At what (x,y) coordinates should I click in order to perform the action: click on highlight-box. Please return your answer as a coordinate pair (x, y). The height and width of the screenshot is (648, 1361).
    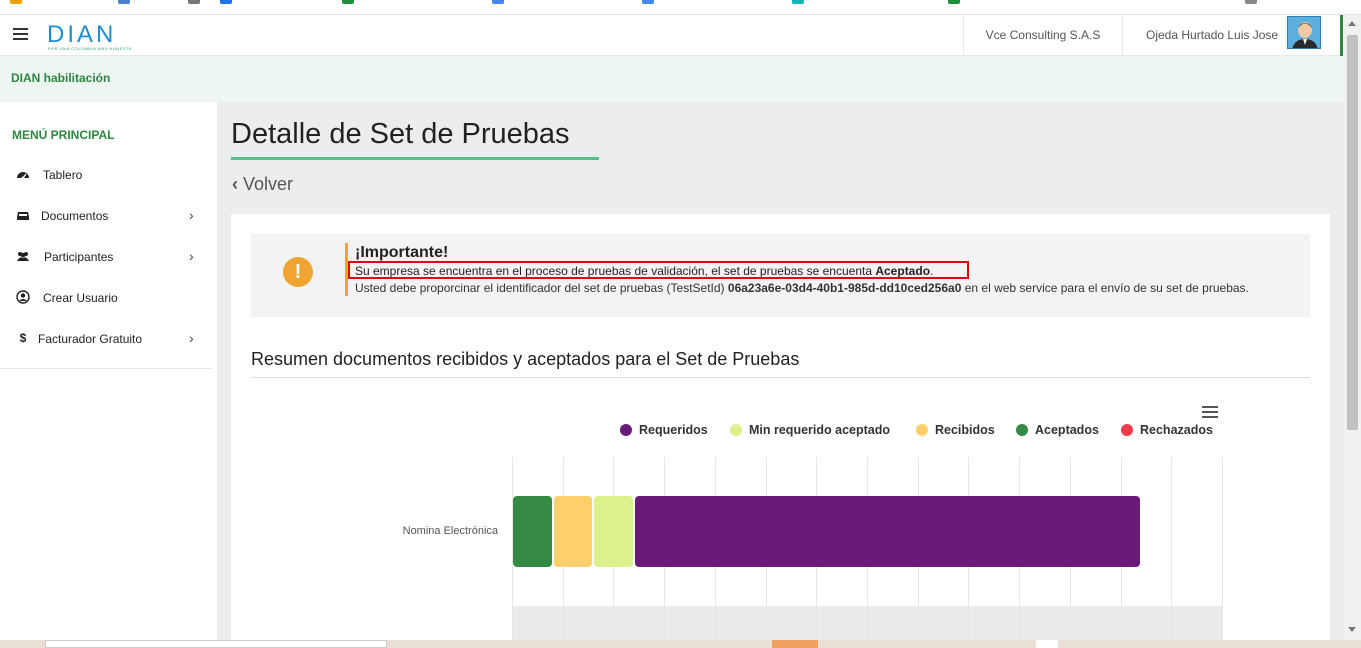
    Looking at the image, I should click on (658, 270).